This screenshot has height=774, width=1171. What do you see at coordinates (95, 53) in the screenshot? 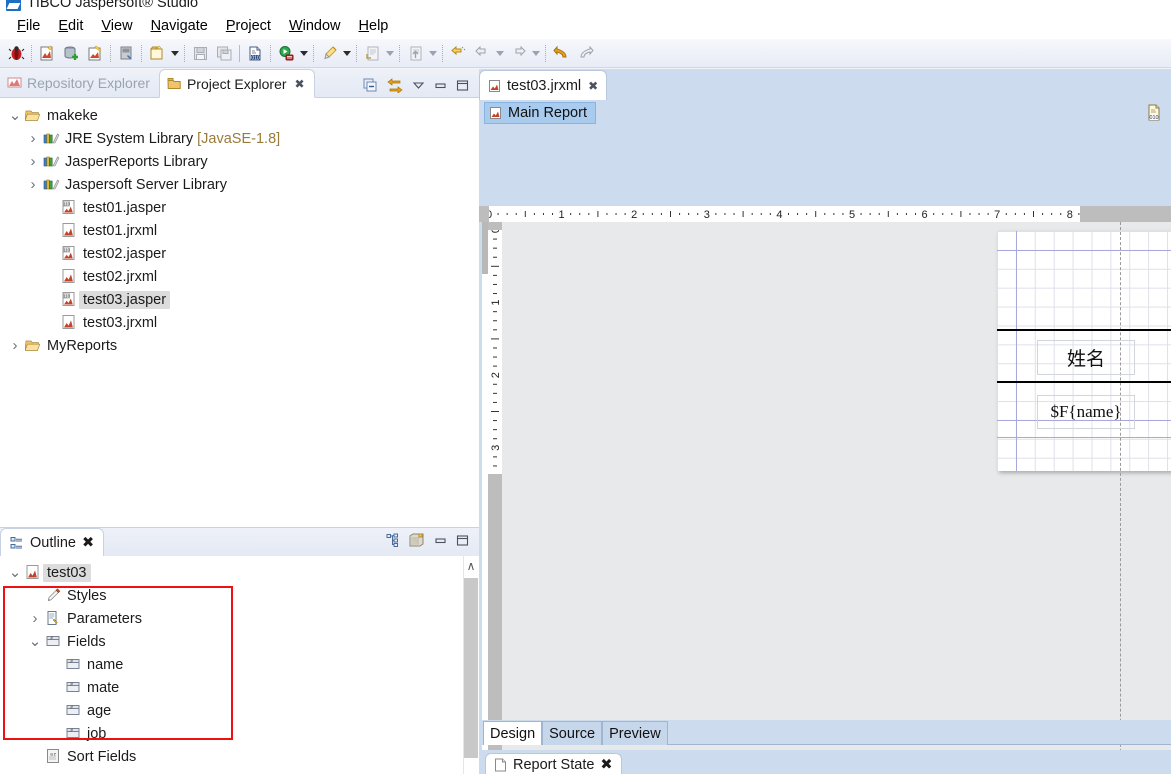
I see `new-jrxml-icon` at bounding box center [95, 53].